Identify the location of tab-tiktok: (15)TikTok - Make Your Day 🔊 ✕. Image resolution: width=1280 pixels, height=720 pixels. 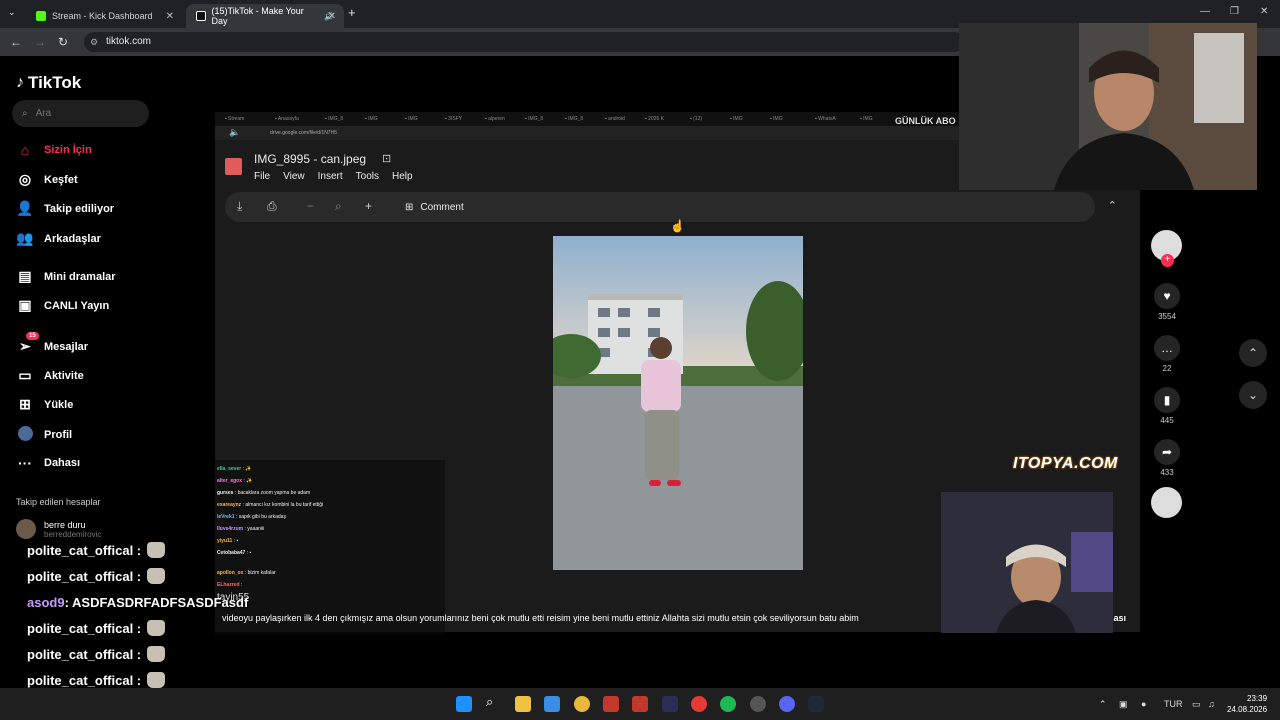
(265, 16).